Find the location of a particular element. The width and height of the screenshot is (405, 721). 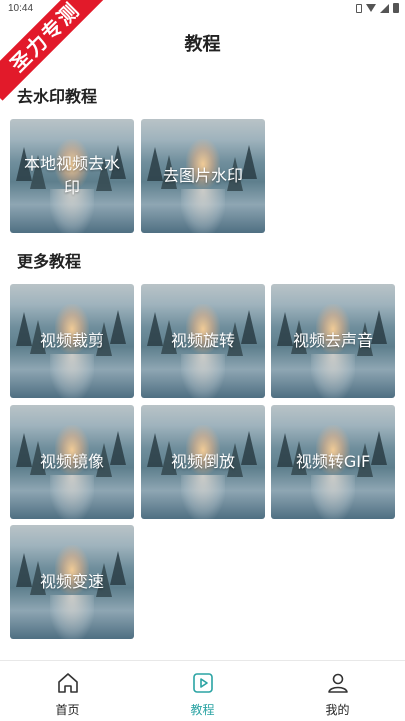

tutorial-card-label: 视频变速 is located at coordinates (71, 581).